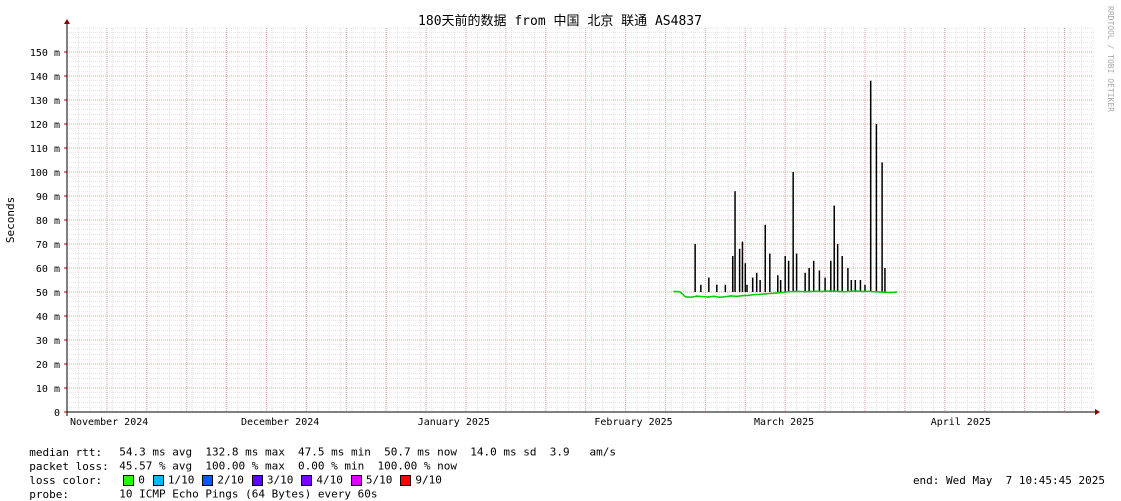 The width and height of the screenshot is (1121, 501). What do you see at coordinates (48, 365) in the screenshot?
I see `y-tick-label: 20 m` at bounding box center [48, 365].